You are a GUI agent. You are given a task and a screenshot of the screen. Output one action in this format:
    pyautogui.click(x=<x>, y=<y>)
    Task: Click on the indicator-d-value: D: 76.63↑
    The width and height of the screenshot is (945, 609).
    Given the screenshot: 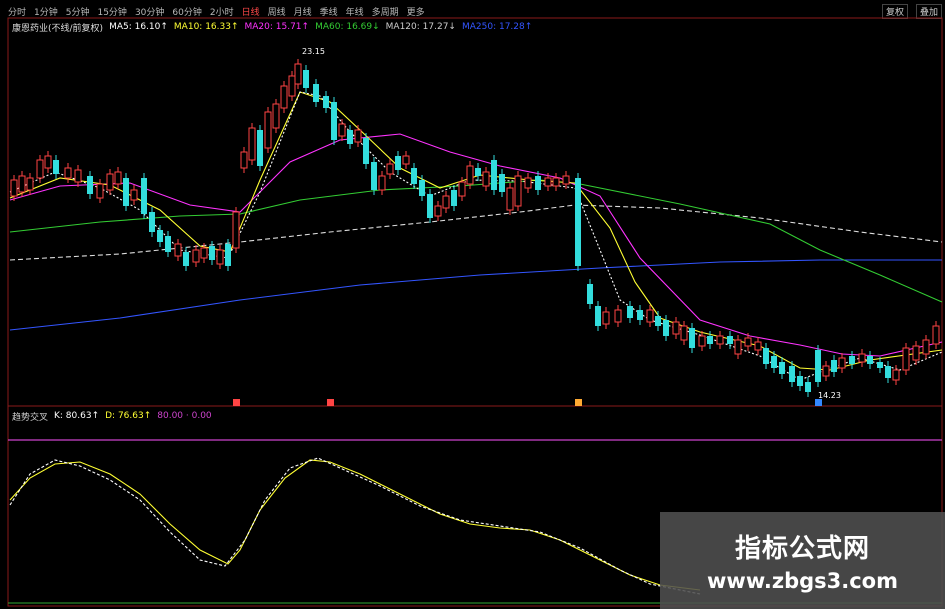 What is the action you would take?
    pyautogui.click(x=128, y=416)
    